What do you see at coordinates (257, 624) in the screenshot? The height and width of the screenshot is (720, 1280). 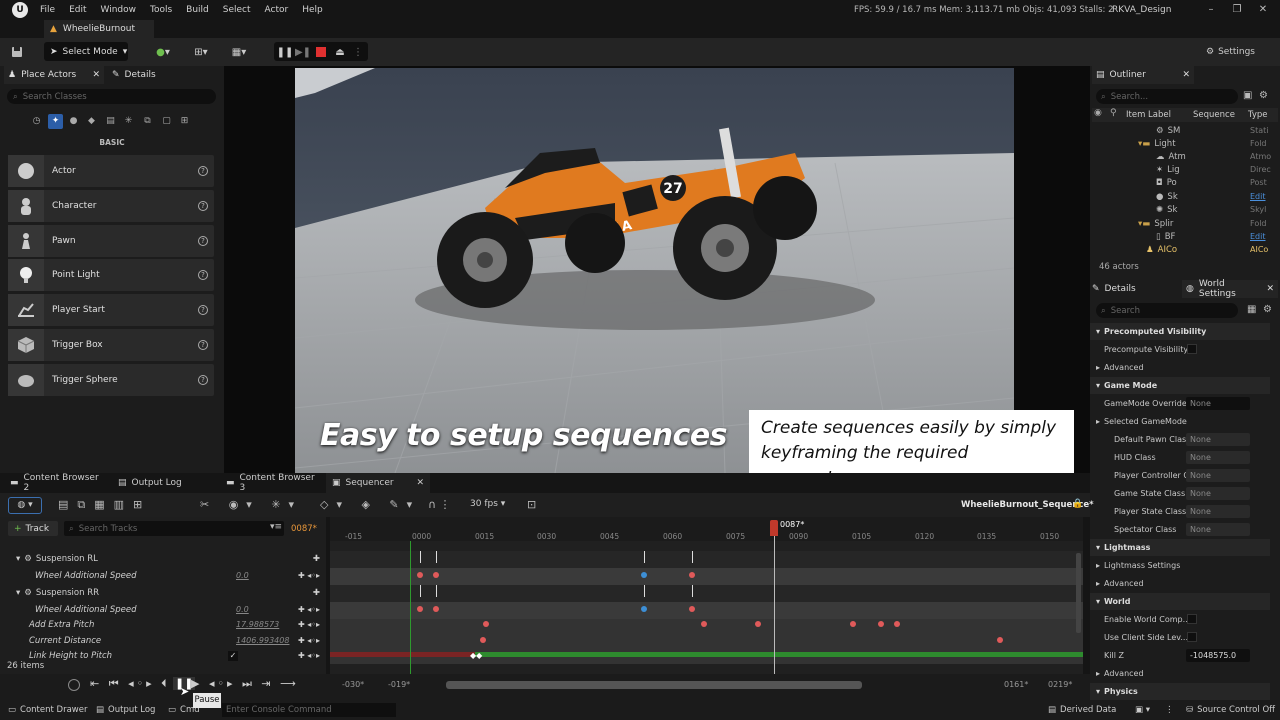 I see `track-value: 17.988573` at bounding box center [257, 624].